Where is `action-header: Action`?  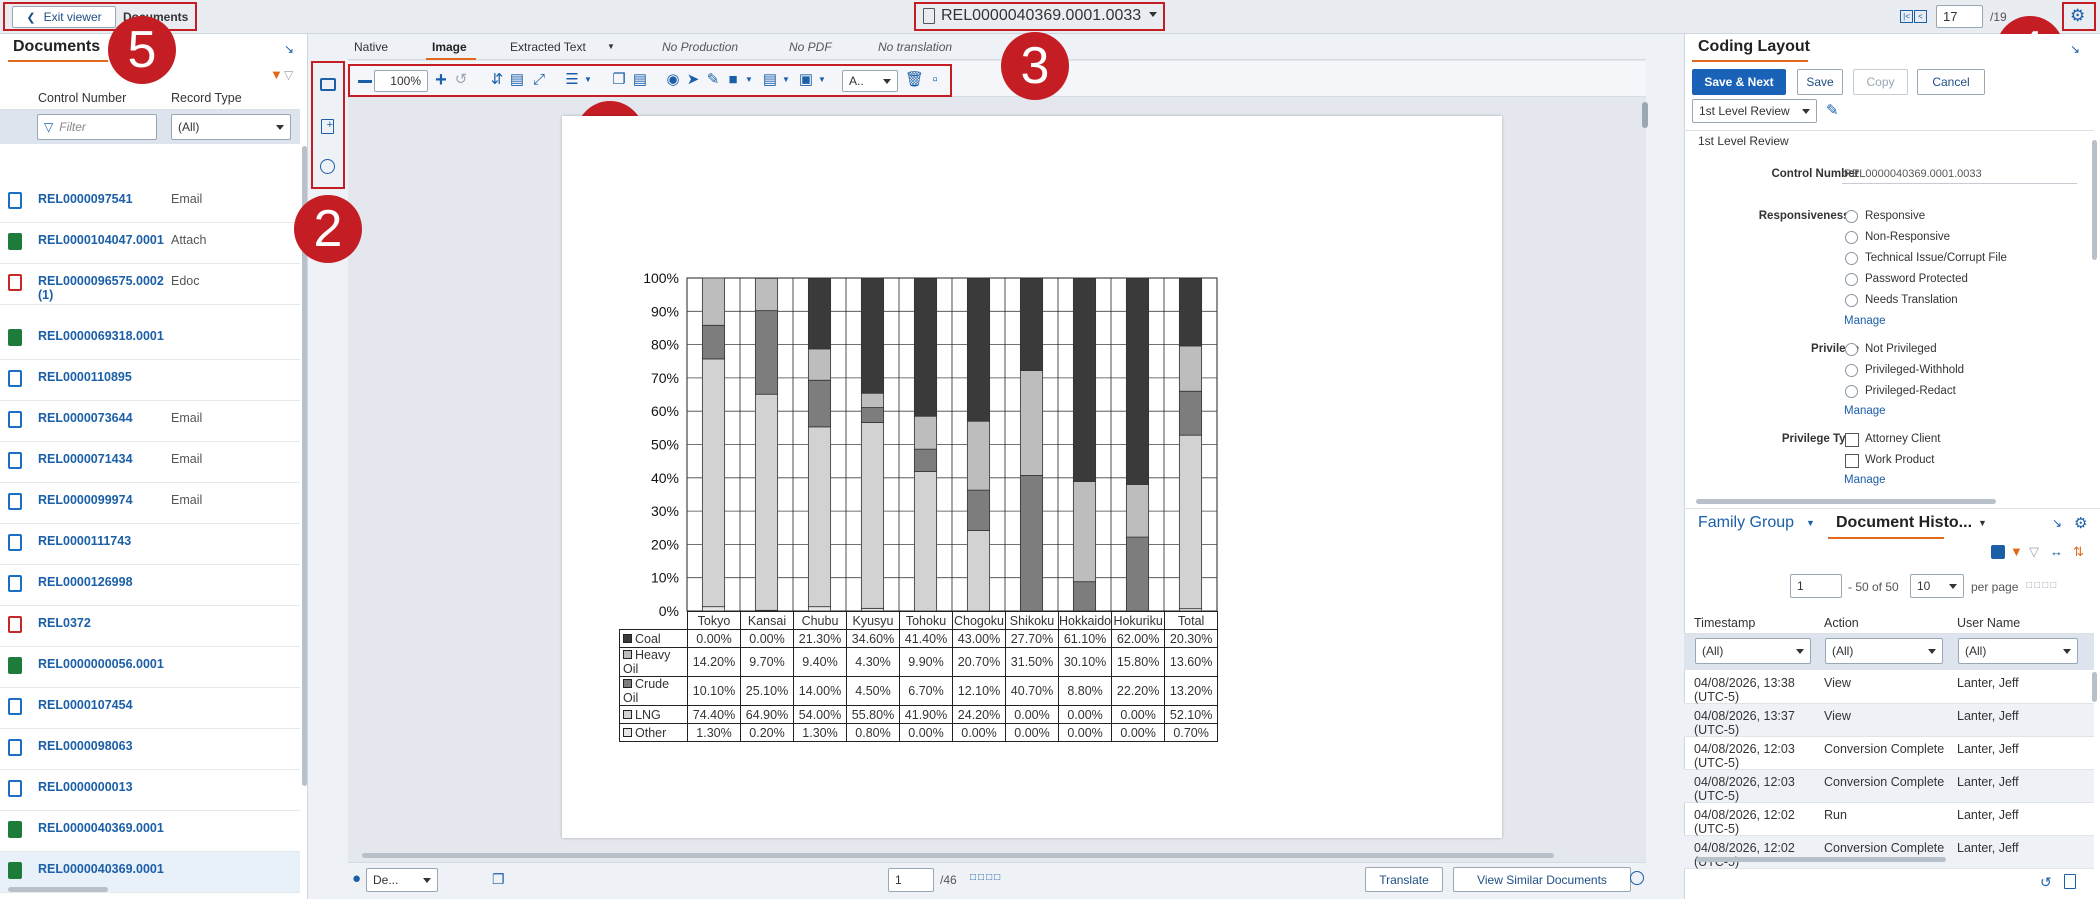
action-header: Action is located at coordinates (1841, 623).